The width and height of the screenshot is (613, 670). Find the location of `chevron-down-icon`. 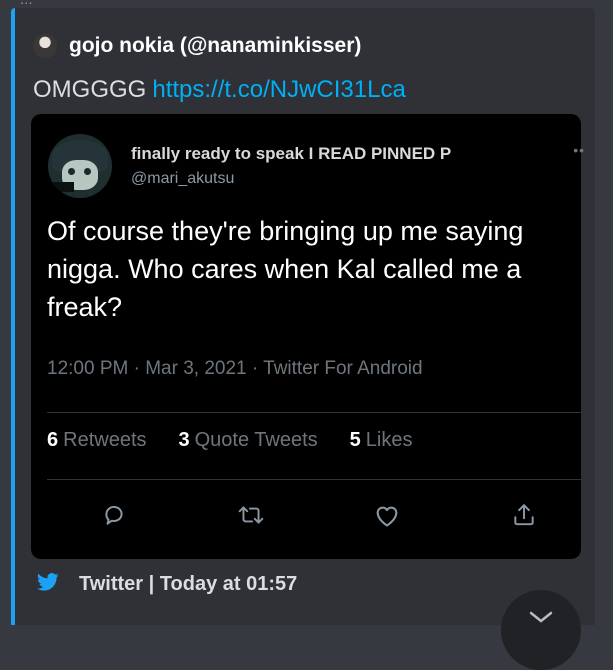

chevron-down-icon is located at coordinates (541, 617).